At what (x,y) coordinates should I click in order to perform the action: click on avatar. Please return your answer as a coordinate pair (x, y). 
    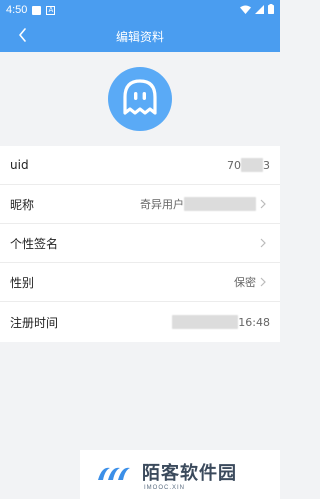
    Looking at the image, I should click on (140, 99).